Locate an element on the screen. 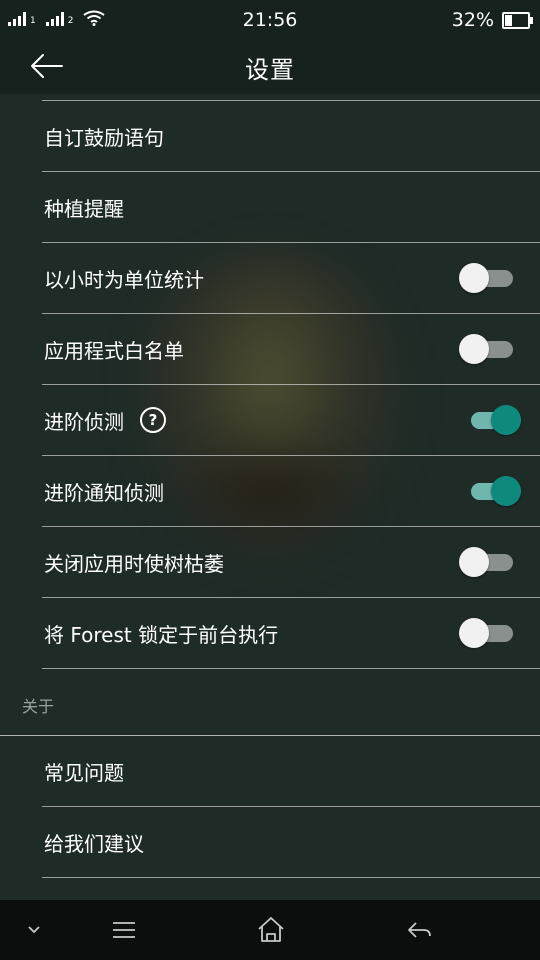 The image size is (540, 960). setting-hour-stats: 以小时为单位统计 is located at coordinates (291, 278).